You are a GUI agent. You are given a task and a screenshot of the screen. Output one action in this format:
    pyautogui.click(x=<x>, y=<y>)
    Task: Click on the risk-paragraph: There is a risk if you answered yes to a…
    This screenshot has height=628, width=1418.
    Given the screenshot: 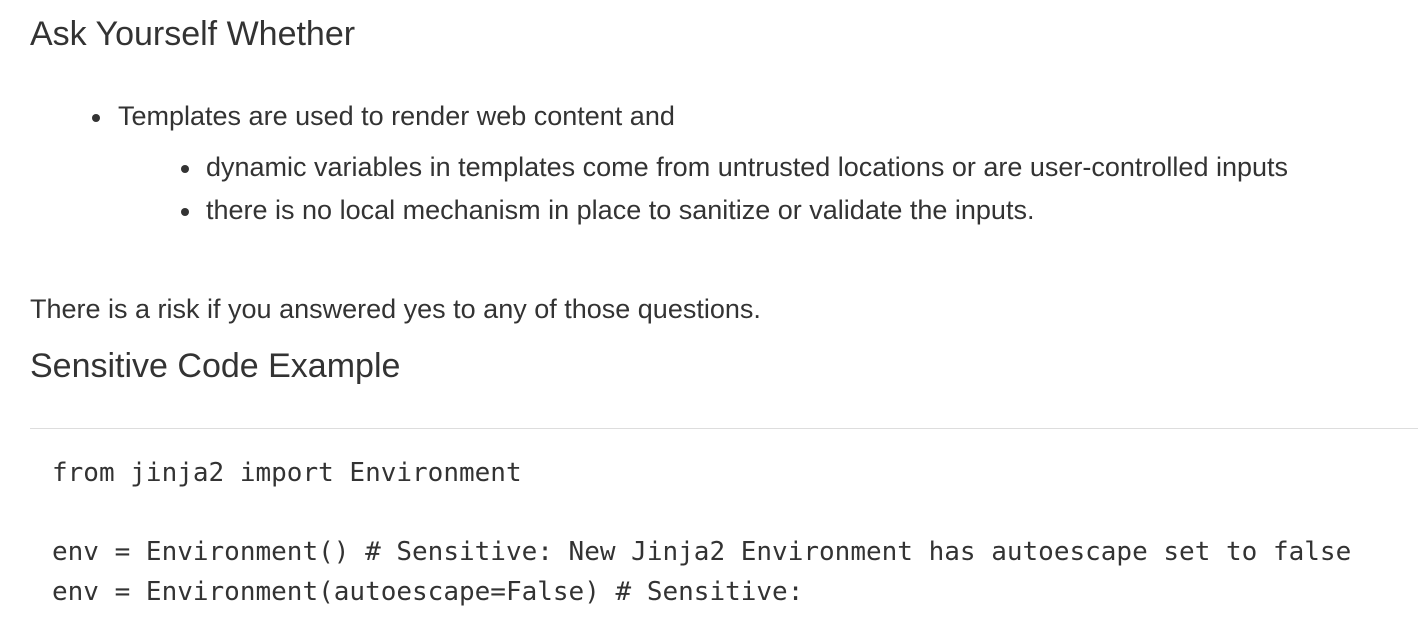 What is the action you would take?
    pyautogui.click(x=395, y=309)
    